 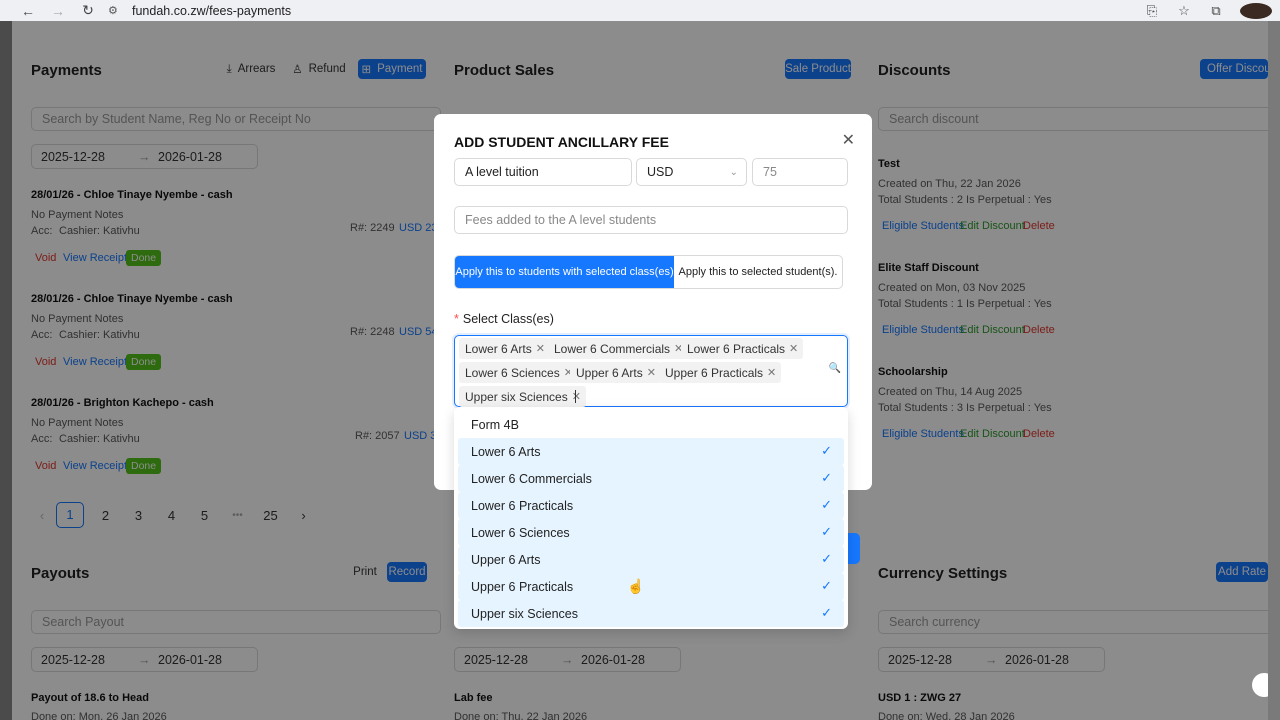 What do you see at coordinates (522, 586) in the screenshot?
I see `class-option-label: Upper 6 Practicals` at bounding box center [522, 586].